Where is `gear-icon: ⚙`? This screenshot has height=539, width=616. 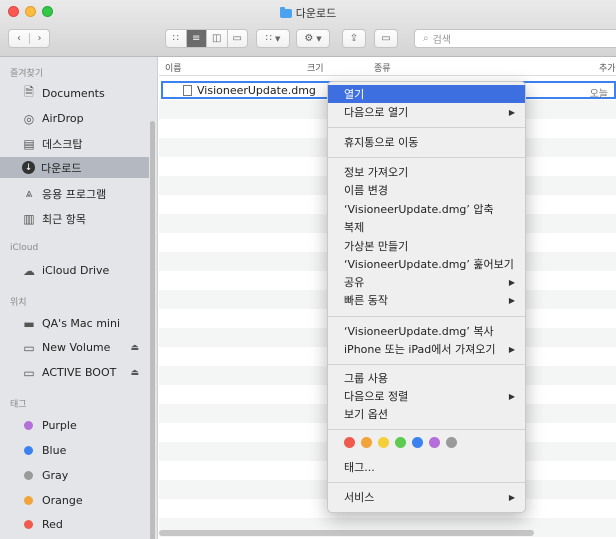 gear-icon: ⚙ is located at coordinates (309, 38).